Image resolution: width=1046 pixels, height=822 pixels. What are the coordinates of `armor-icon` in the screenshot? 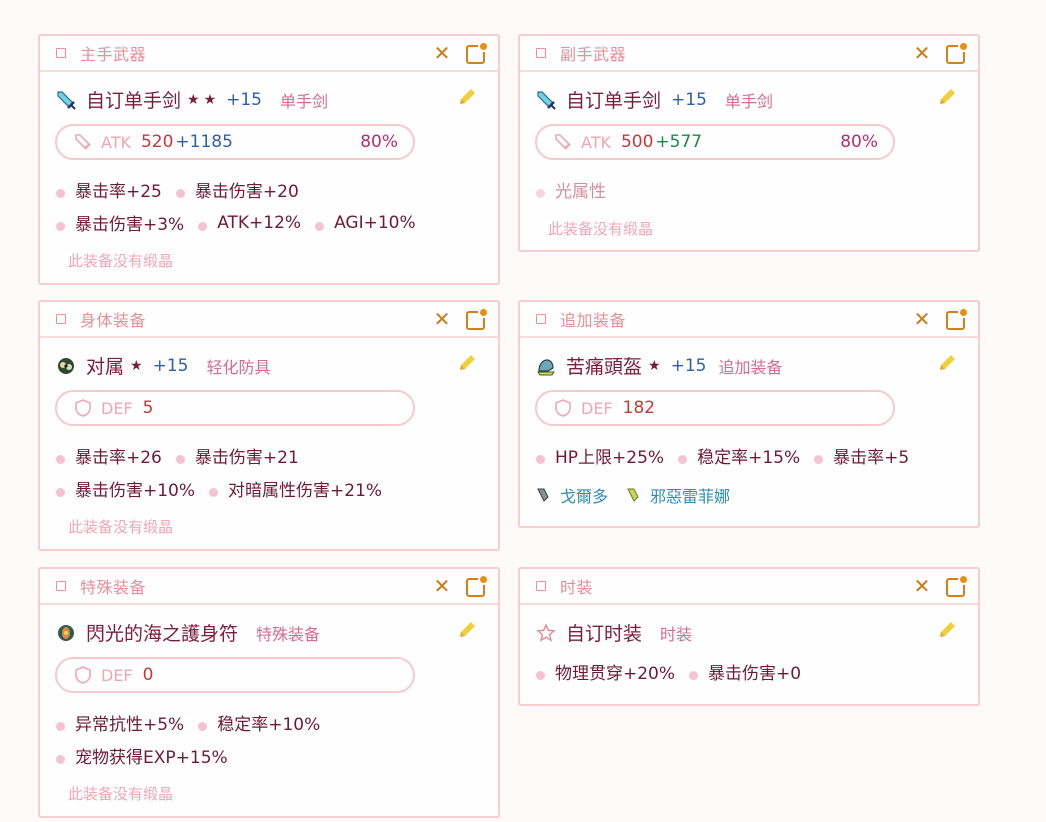 It's located at (66, 366).